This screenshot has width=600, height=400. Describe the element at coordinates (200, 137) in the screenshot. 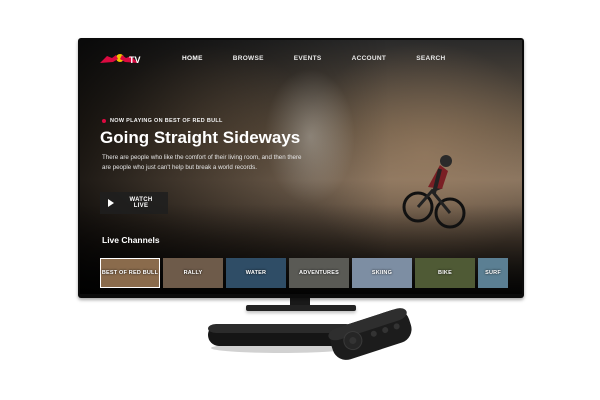

I see `hero-title: Going Straight Sideways` at that location.